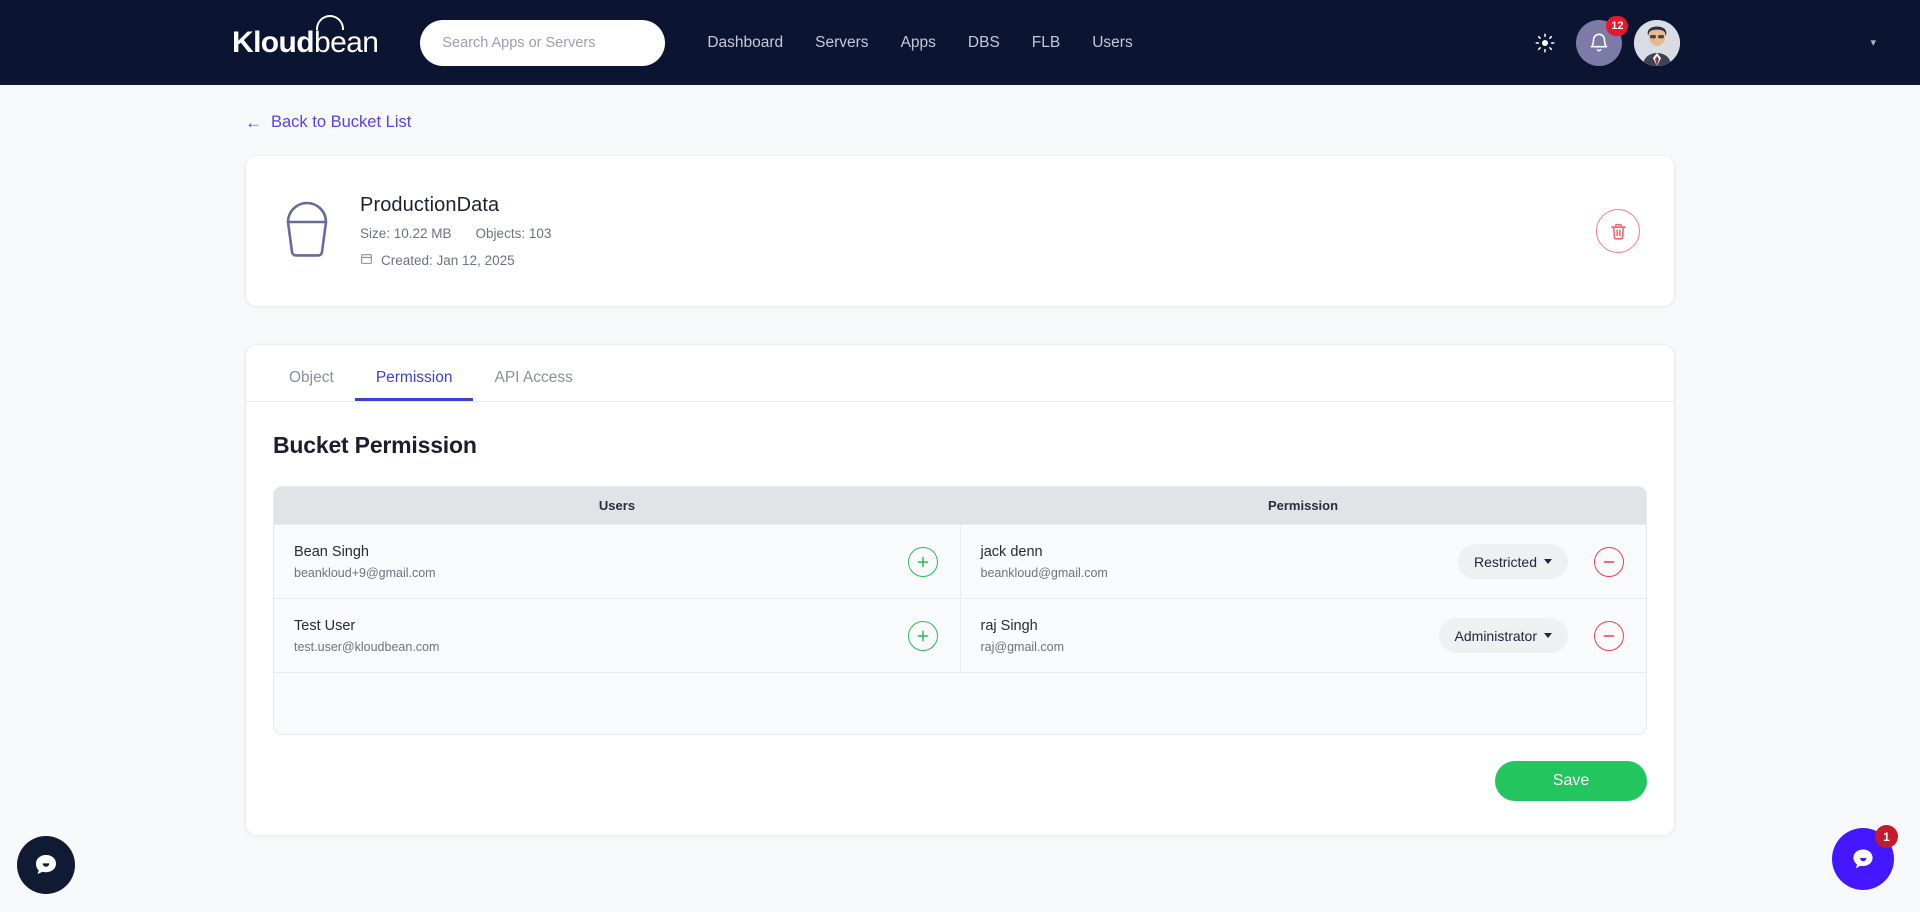  Describe the element at coordinates (1545, 43) in the screenshot. I see `sun-icon` at that location.